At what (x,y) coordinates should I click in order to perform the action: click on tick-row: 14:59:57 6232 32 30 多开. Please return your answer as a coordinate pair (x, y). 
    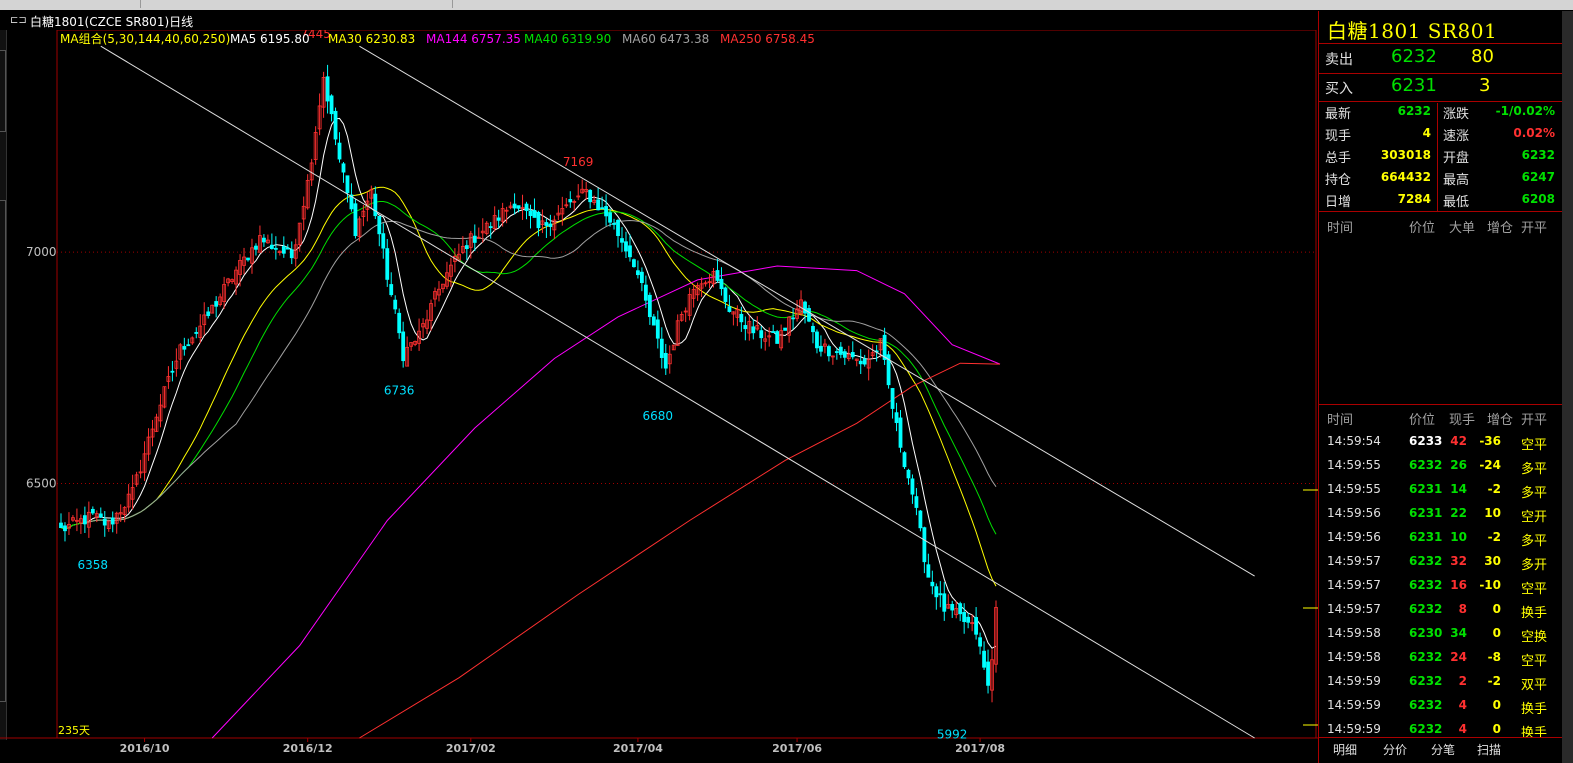
    Looking at the image, I should click on (1440, 562).